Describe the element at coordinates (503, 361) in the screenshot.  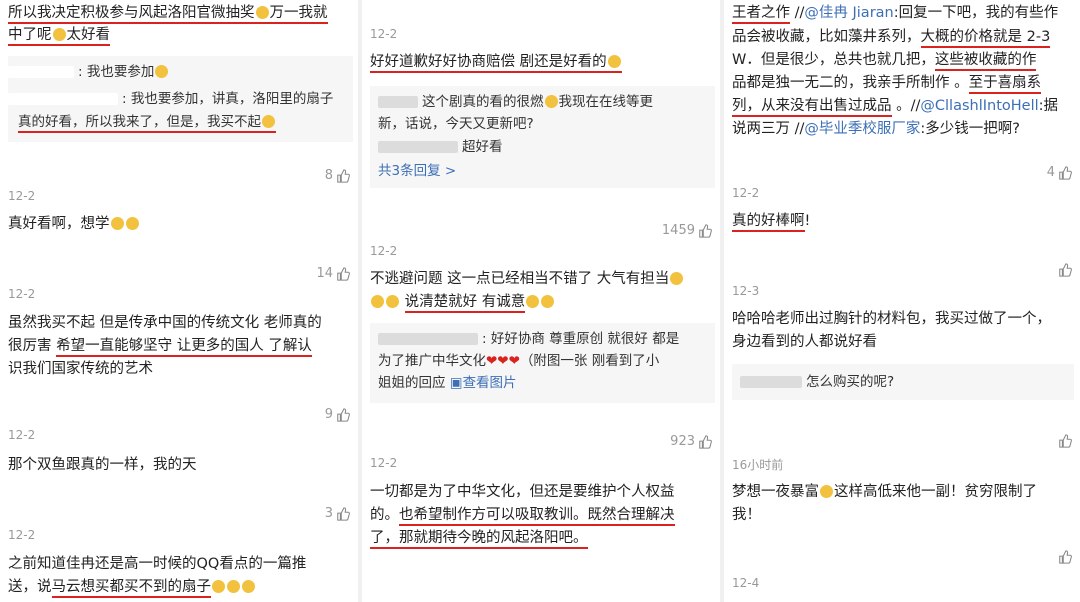
I see `heart-icon: ❤❤❤` at that location.